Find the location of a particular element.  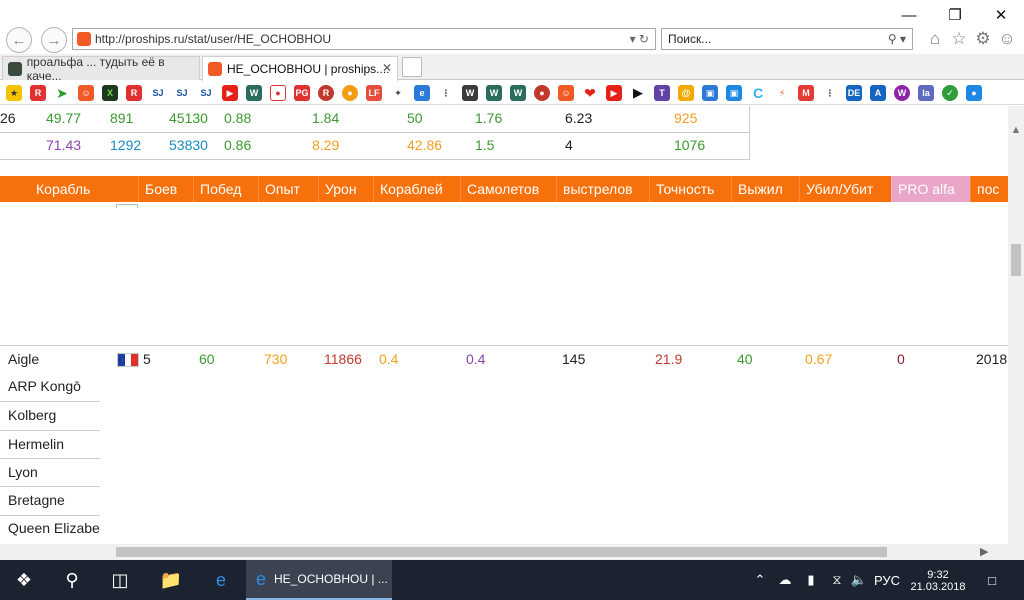

list-item: Hermelin is located at coordinates (50, 445).